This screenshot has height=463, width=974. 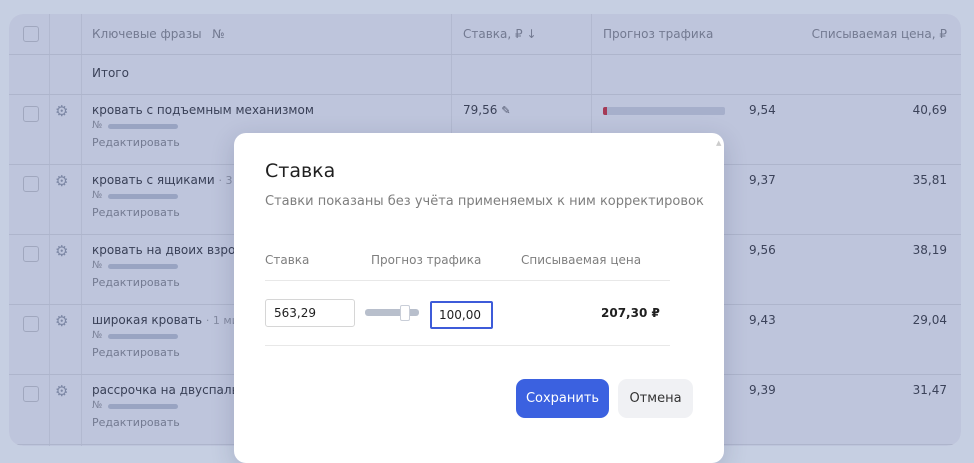 What do you see at coordinates (630, 313) in the screenshot?
I see `charged-price: 207,30 ₽` at bounding box center [630, 313].